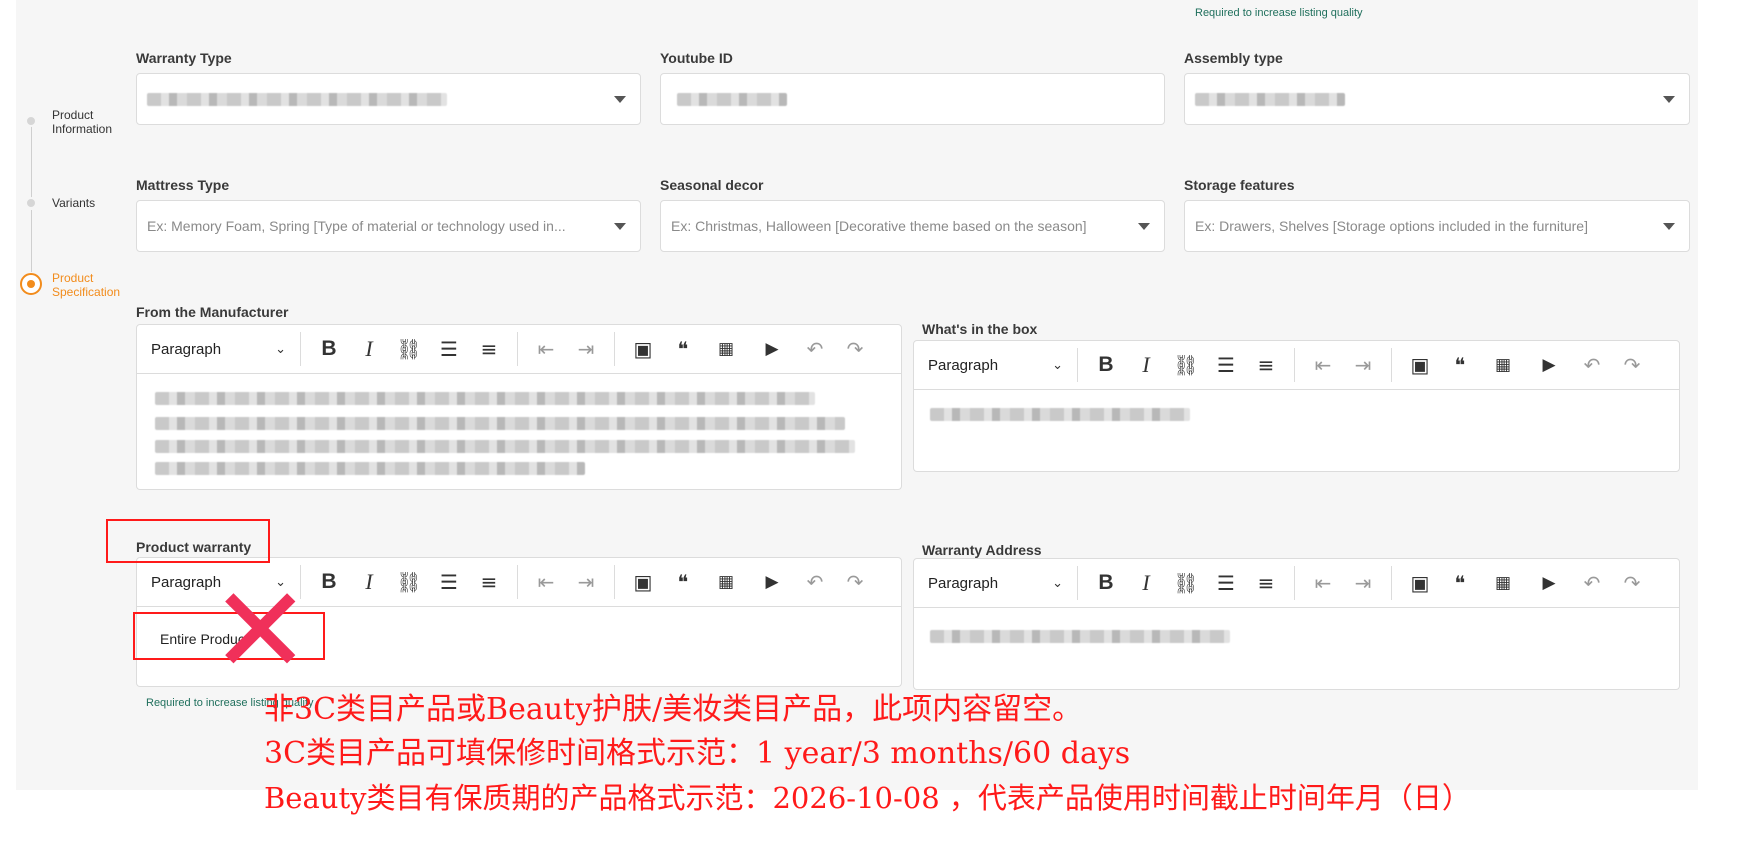 The width and height of the screenshot is (1740, 849). What do you see at coordinates (31, 241) in the screenshot?
I see `stepper-line` at bounding box center [31, 241].